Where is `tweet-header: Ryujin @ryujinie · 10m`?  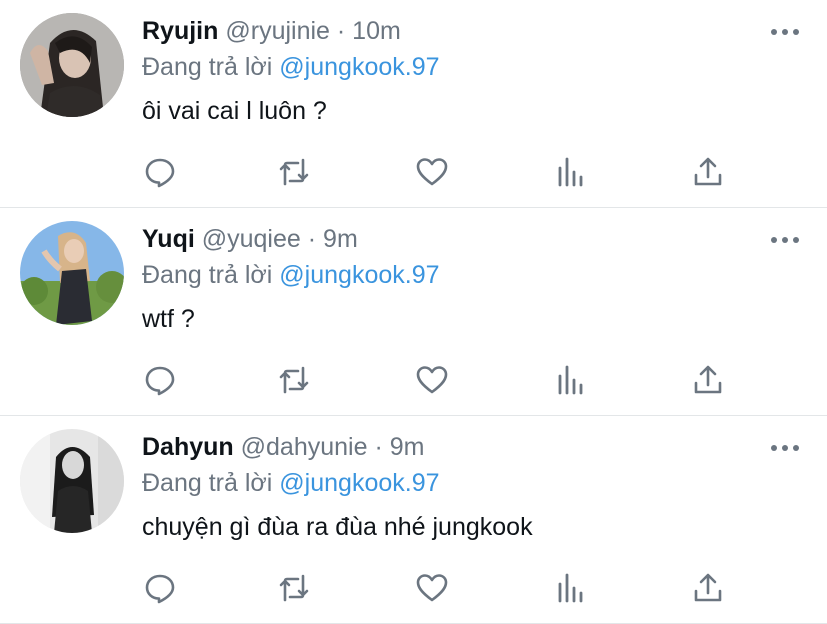 tweet-header: Ryujin @ryujinie · 10m is located at coordinates (271, 31).